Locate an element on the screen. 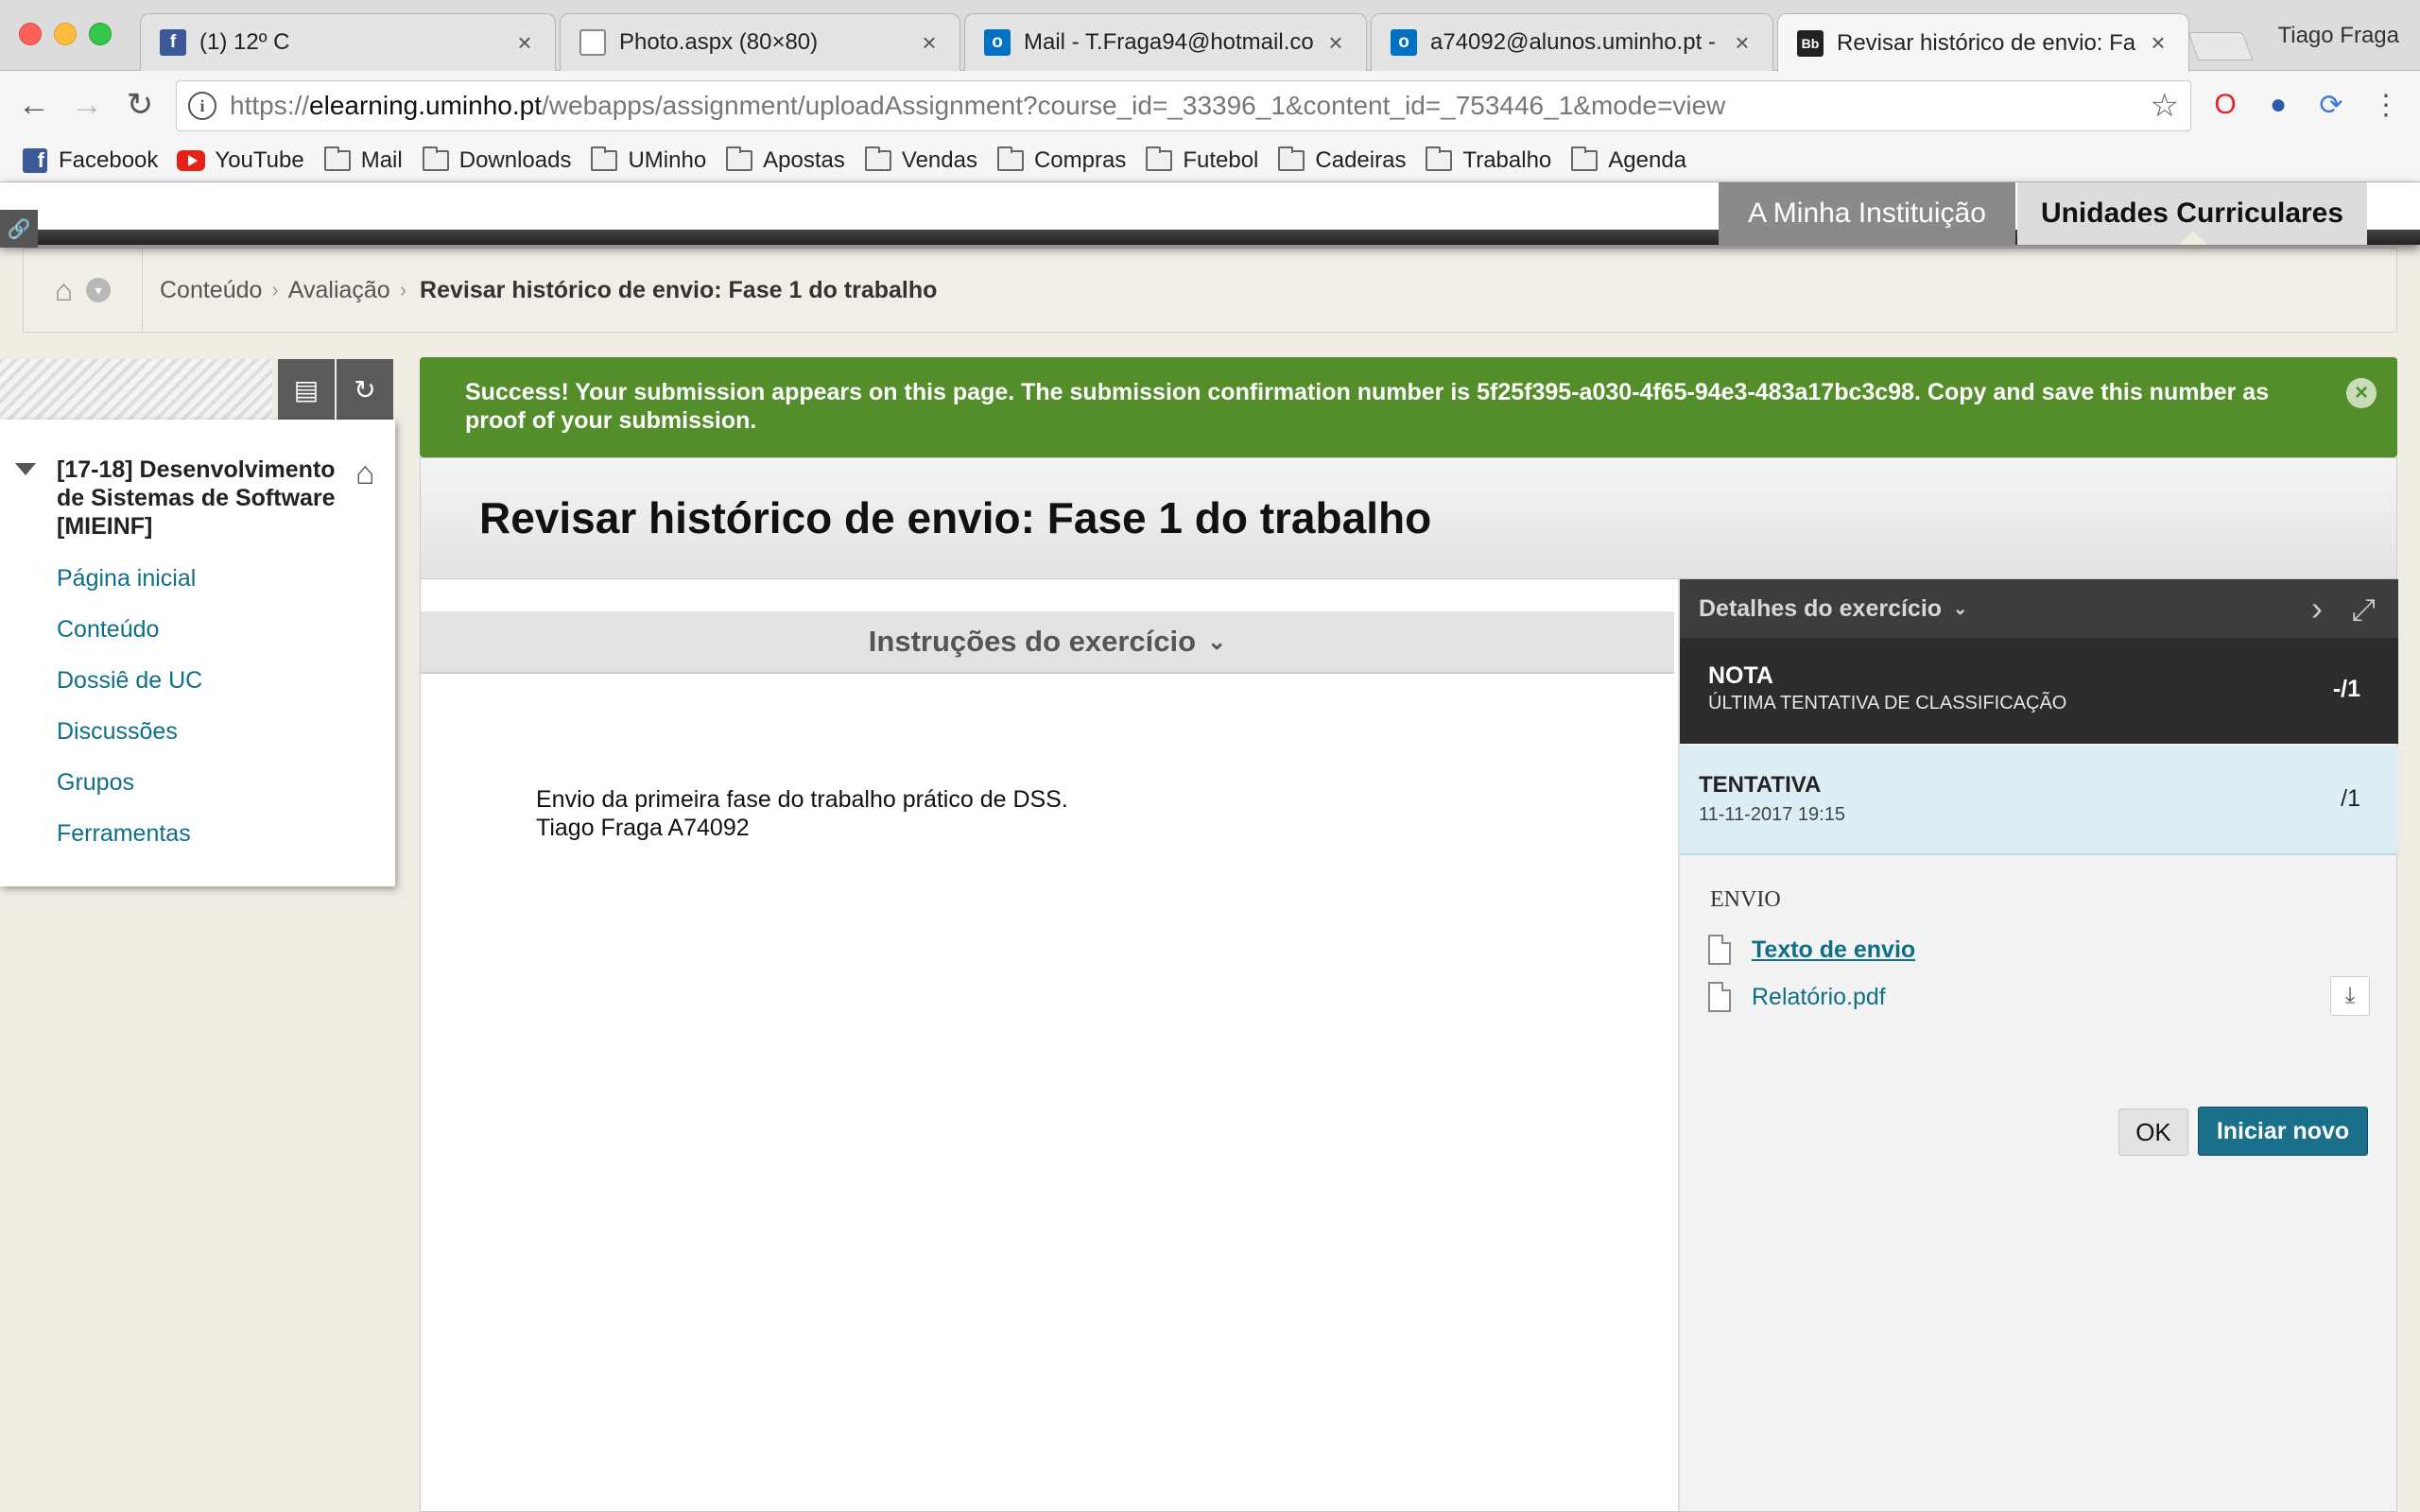 The width and height of the screenshot is (2420, 1512). chevron-down-icon: ▾ is located at coordinates (99, 290).